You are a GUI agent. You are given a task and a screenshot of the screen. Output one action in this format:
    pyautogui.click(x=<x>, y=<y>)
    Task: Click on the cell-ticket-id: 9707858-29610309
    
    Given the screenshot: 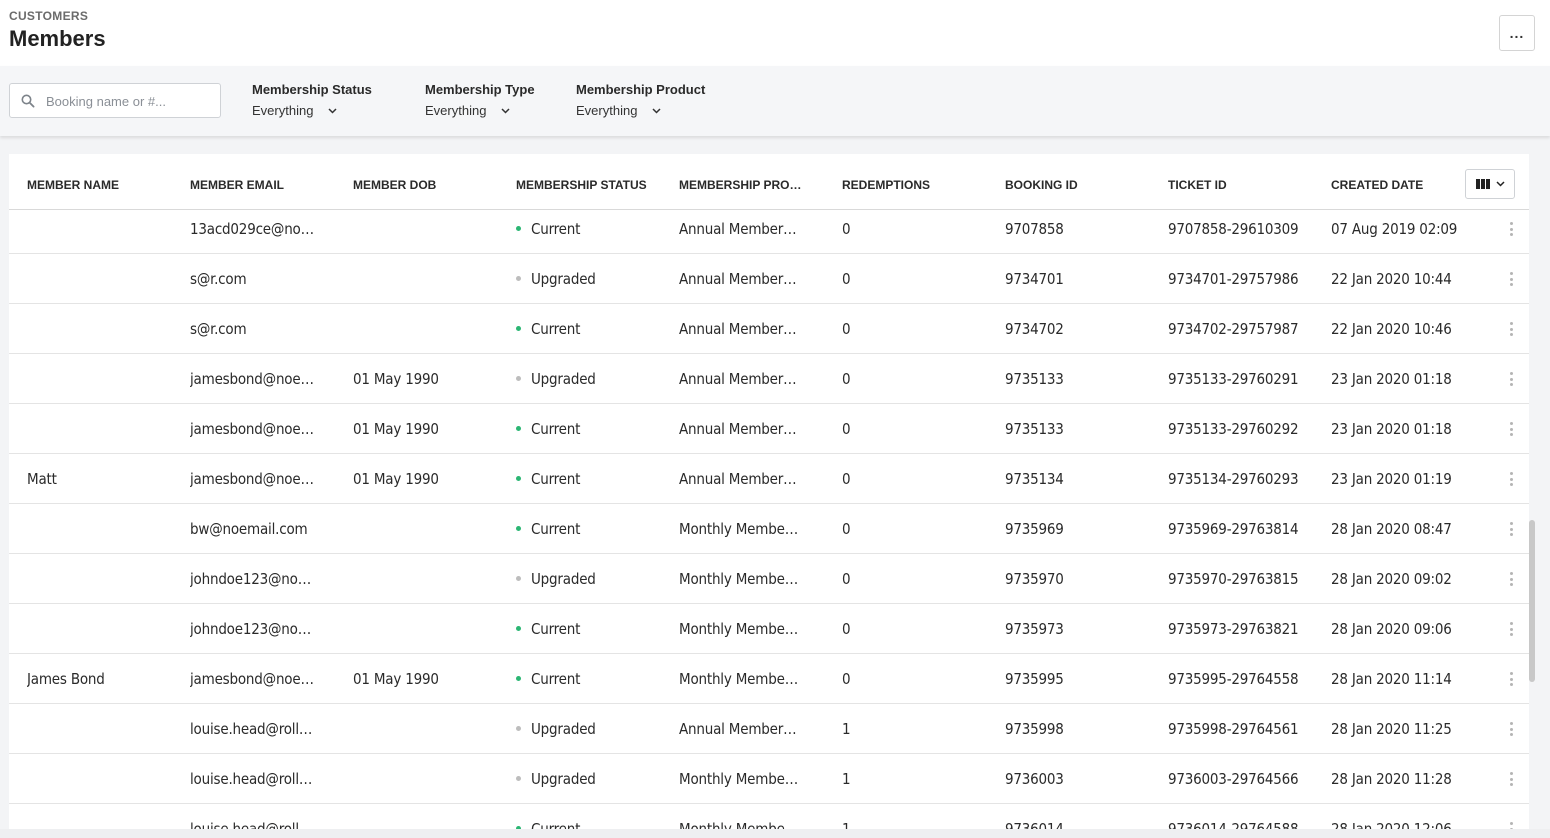 What is the action you would take?
    pyautogui.click(x=1233, y=229)
    